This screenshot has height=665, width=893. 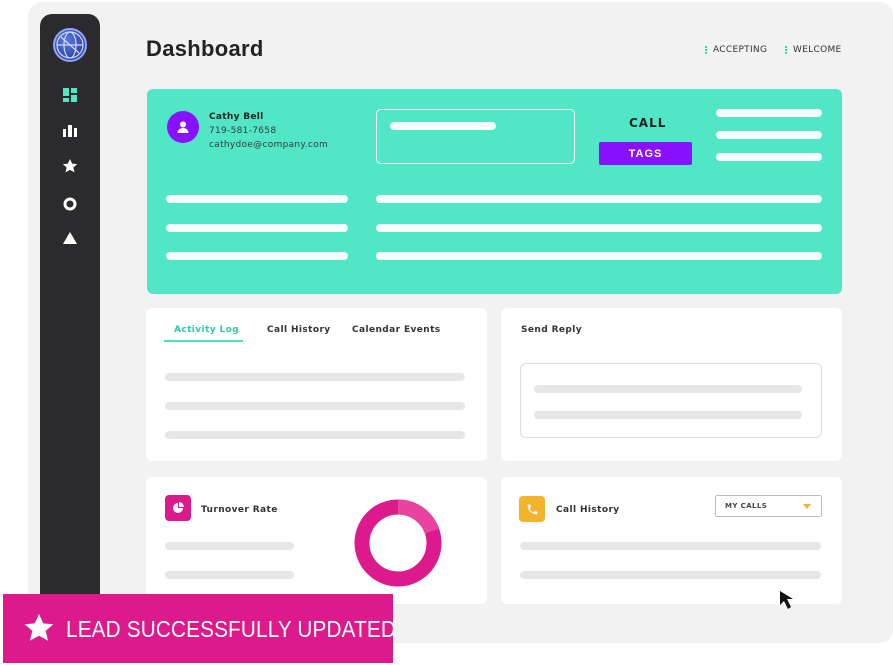 I want to click on contact-phone: 719-581-7658, so click(x=243, y=131).